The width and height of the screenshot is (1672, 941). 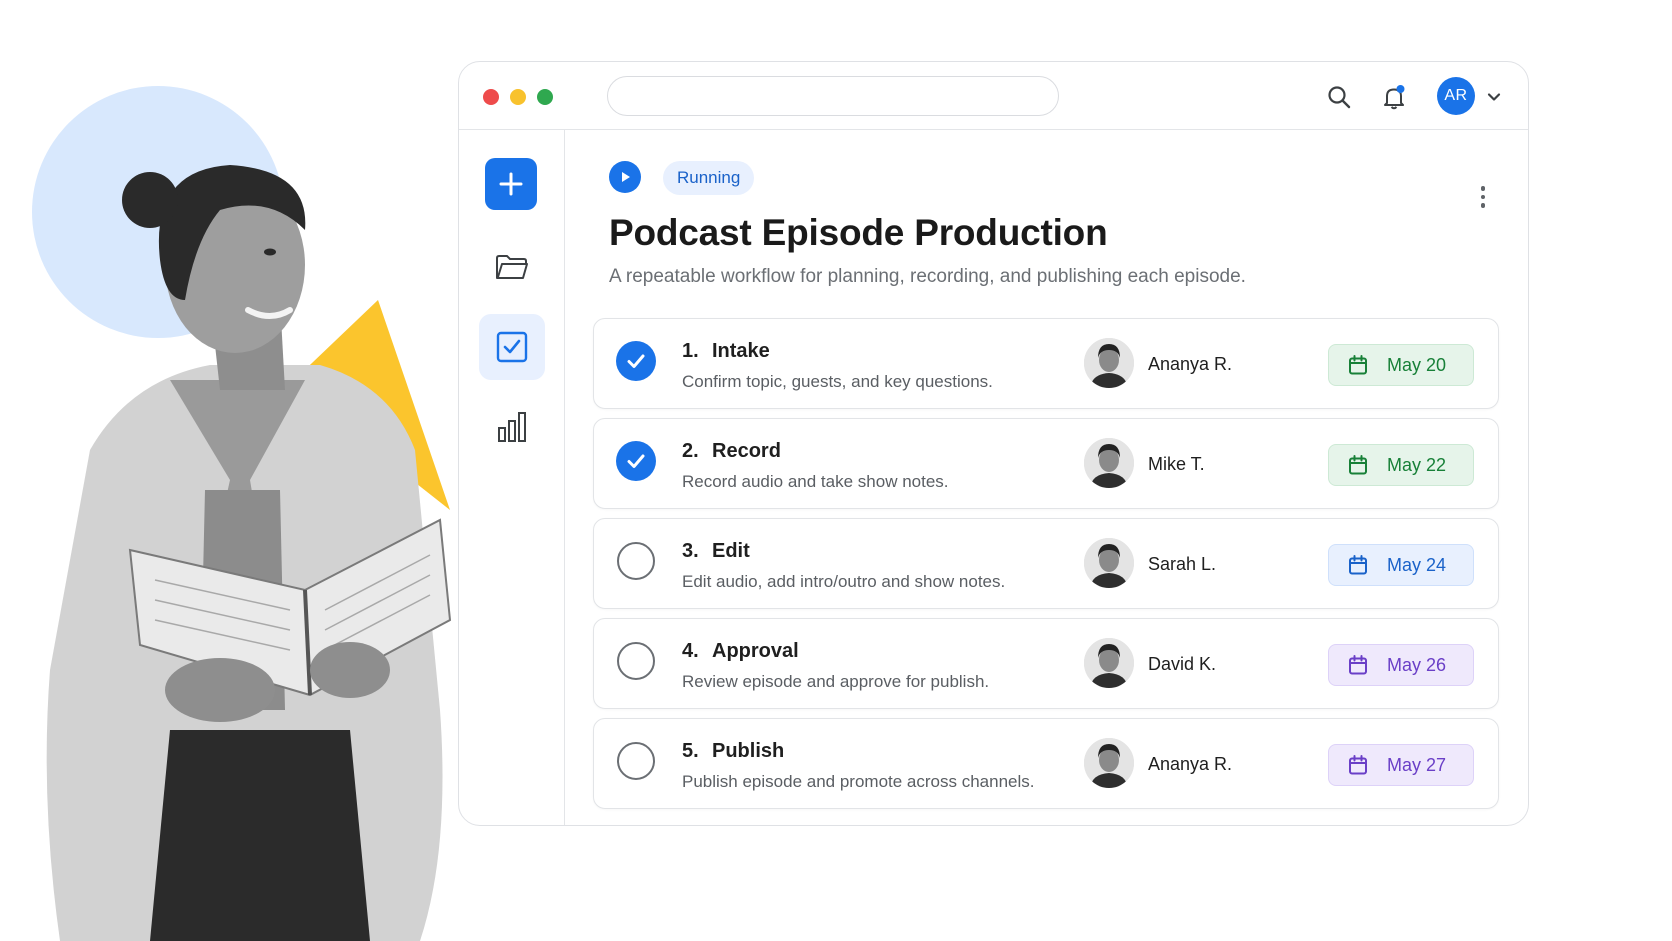 What do you see at coordinates (1417, 464) in the screenshot?
I see `due-date: May 22` at bounding box center [1417, 464].